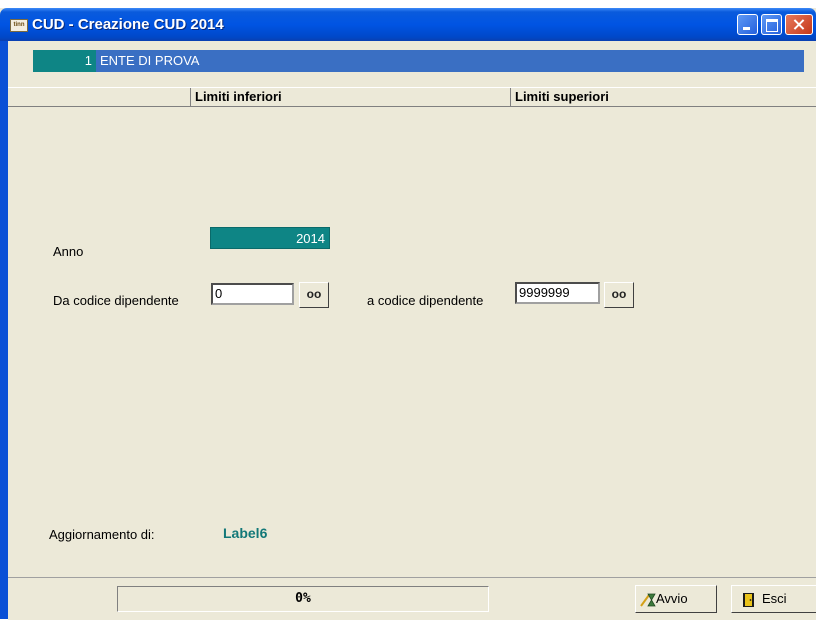 This screenshot has width=816, height=620. Describe the element at coordinates (559, 97) in the screenshot. I see `header-upper-limits: Limiti superiori` at that location.